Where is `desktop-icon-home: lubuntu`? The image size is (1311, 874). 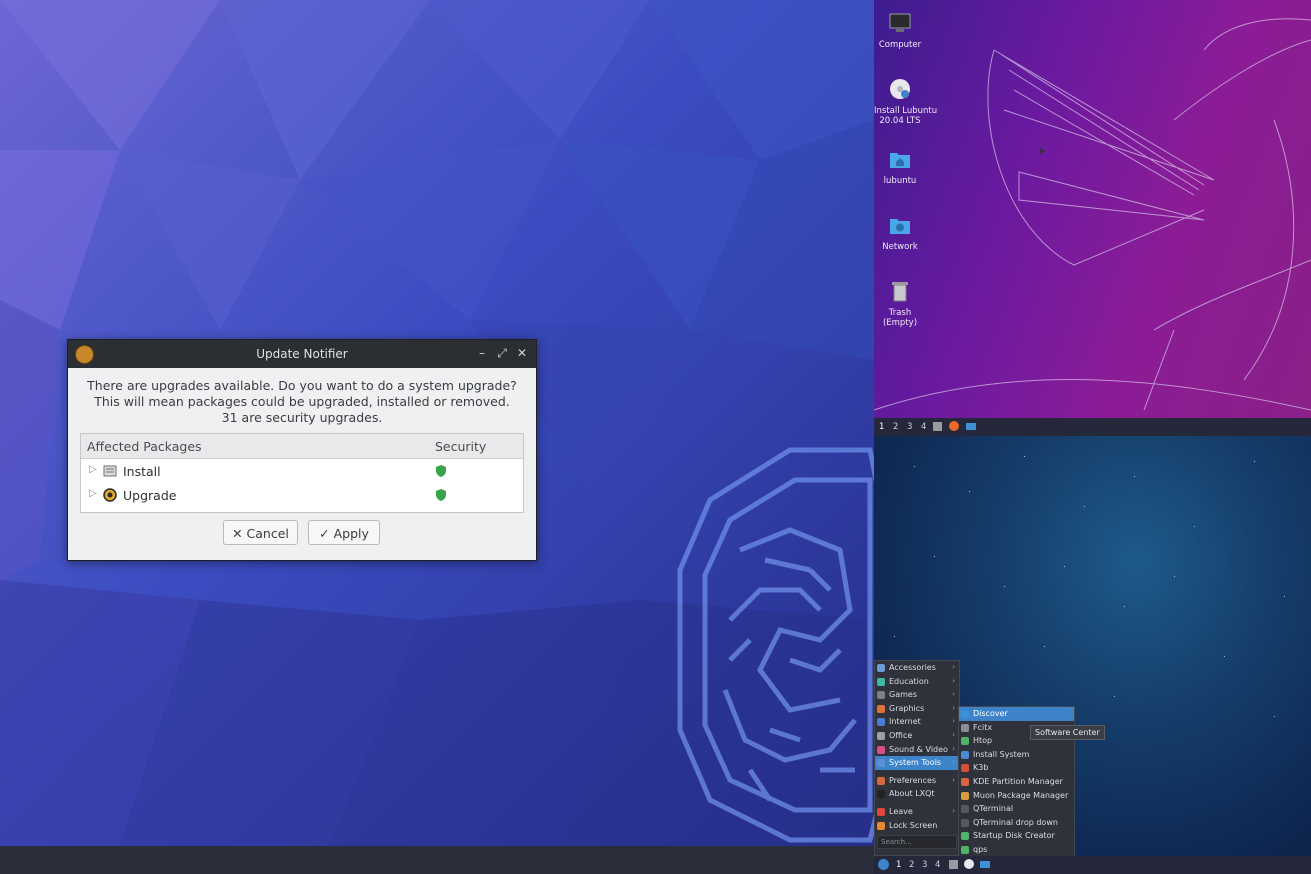
desktop-icon-home: lubuntu is located at coordinates (900, 167).